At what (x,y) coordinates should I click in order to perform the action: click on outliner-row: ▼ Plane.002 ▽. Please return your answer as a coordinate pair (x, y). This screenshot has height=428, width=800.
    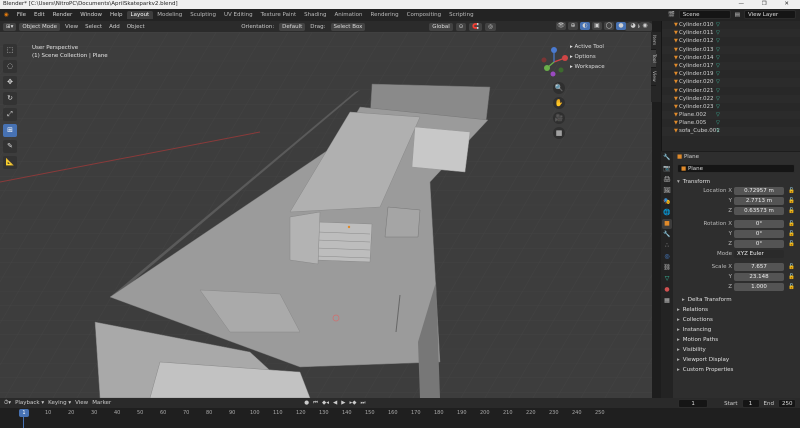
    Looking at the image, I should click on (731, 115).